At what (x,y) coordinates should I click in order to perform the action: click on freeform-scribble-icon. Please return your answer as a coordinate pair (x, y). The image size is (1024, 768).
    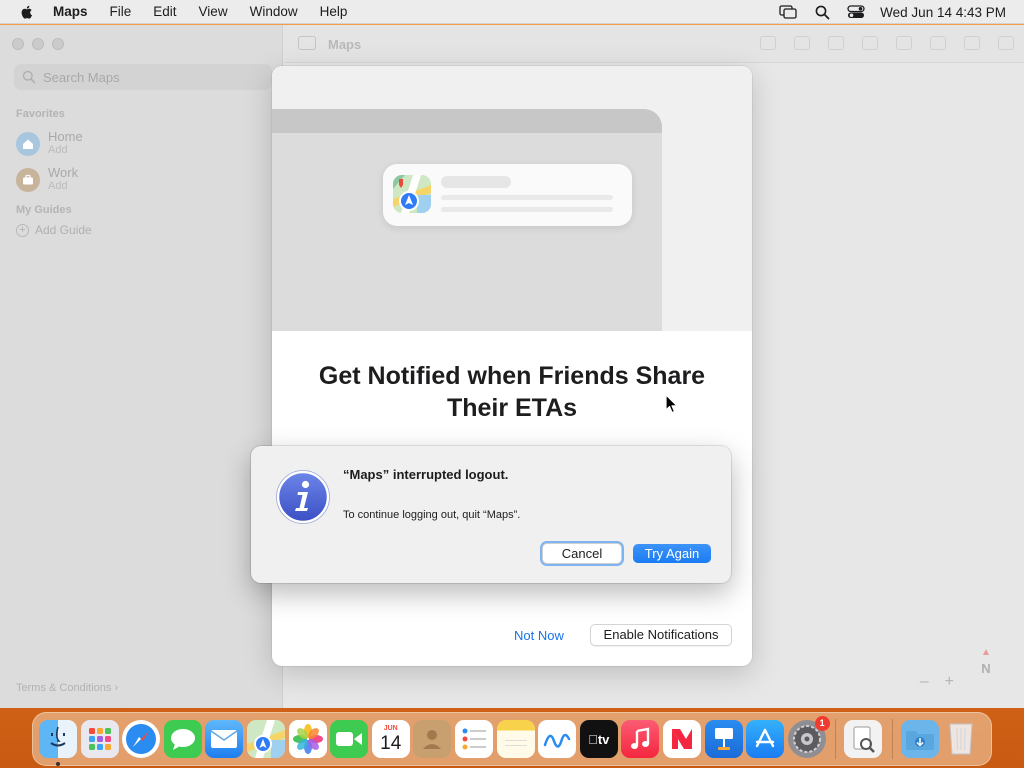
    Looking at the image, I should click on (557, 740).